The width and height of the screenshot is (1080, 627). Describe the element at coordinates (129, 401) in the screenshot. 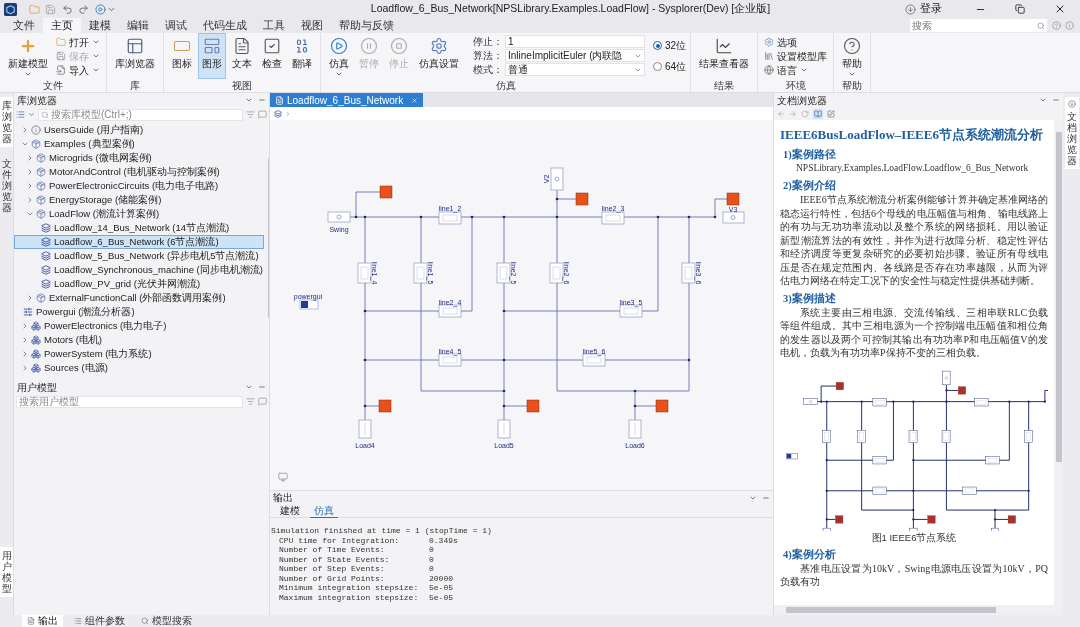

I see `search-field: 搜索用户模型` at that location.